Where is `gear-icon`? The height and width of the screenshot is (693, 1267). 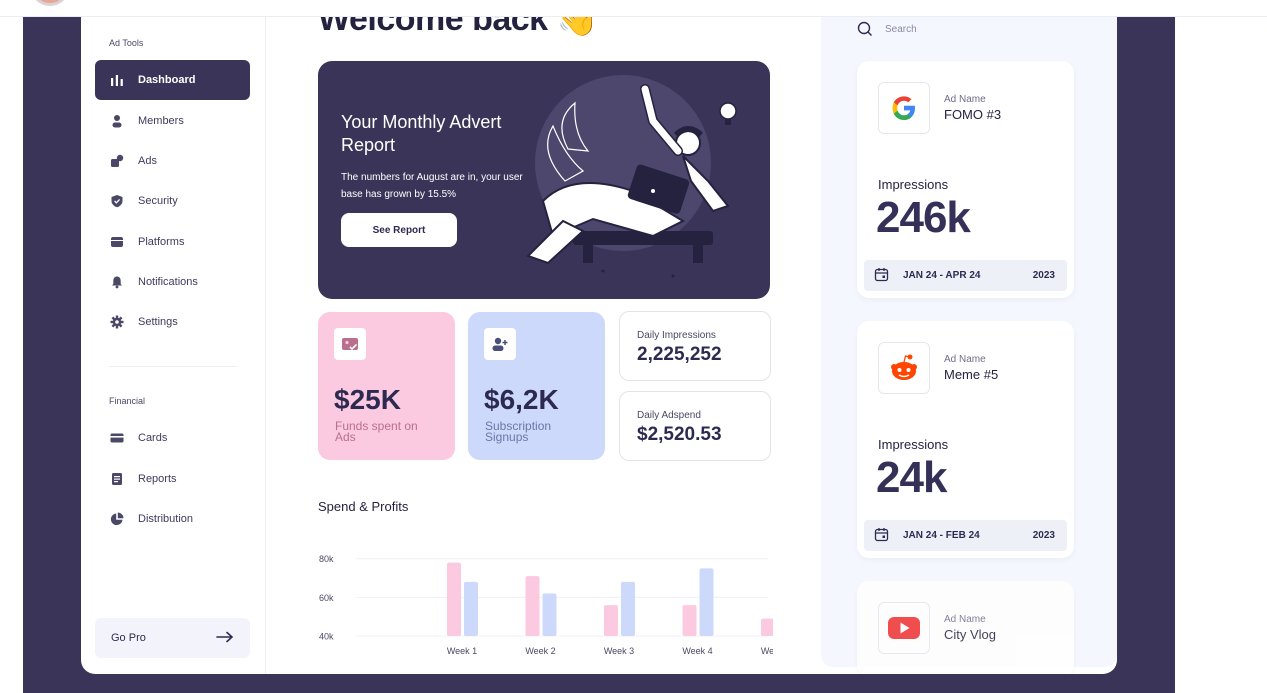
gear-icon is located at coordinates (117, 322).